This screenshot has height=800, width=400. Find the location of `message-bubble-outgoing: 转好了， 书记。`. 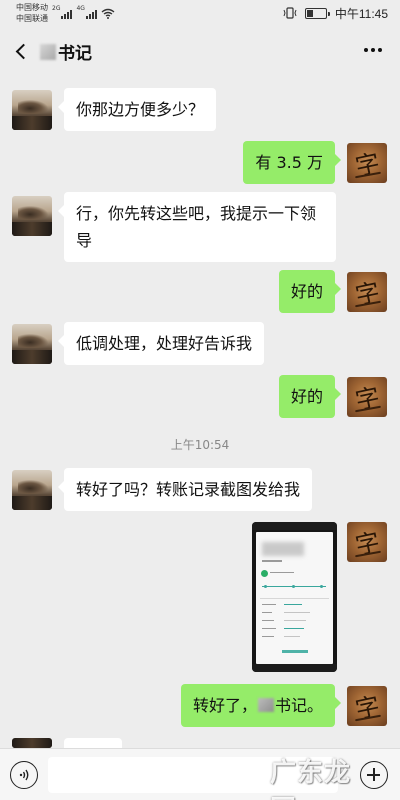

message-bubble-outgoing: 转好了， 书记。 is located at coordinates (261, 705).